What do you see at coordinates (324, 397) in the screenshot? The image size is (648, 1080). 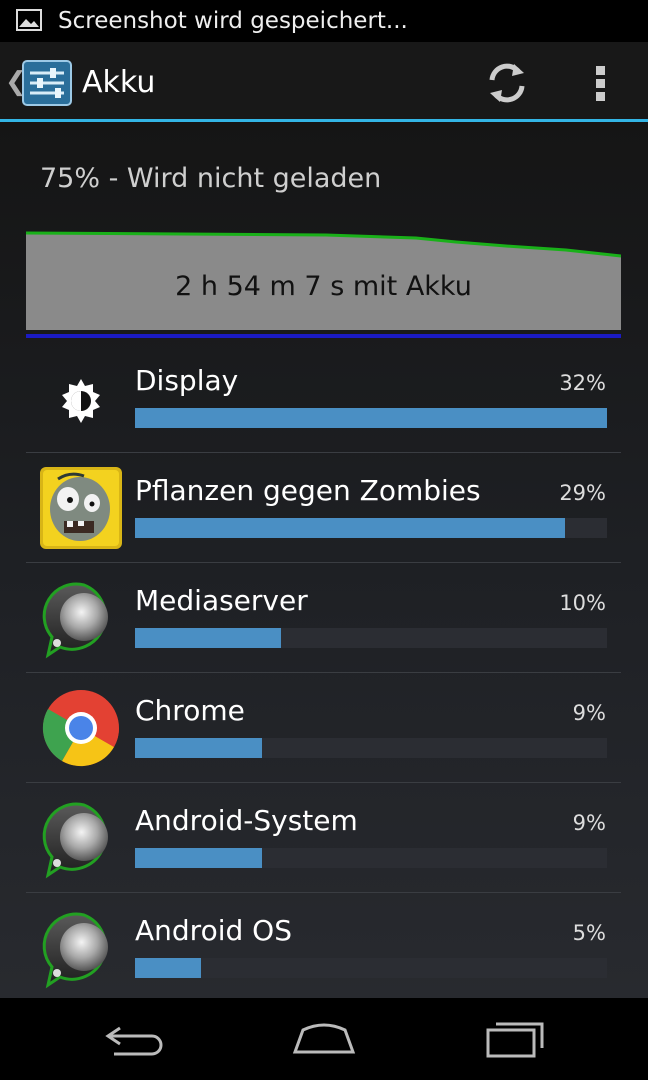 I see `usage-row-display: Display 32%` at bounding box center [324, 397].